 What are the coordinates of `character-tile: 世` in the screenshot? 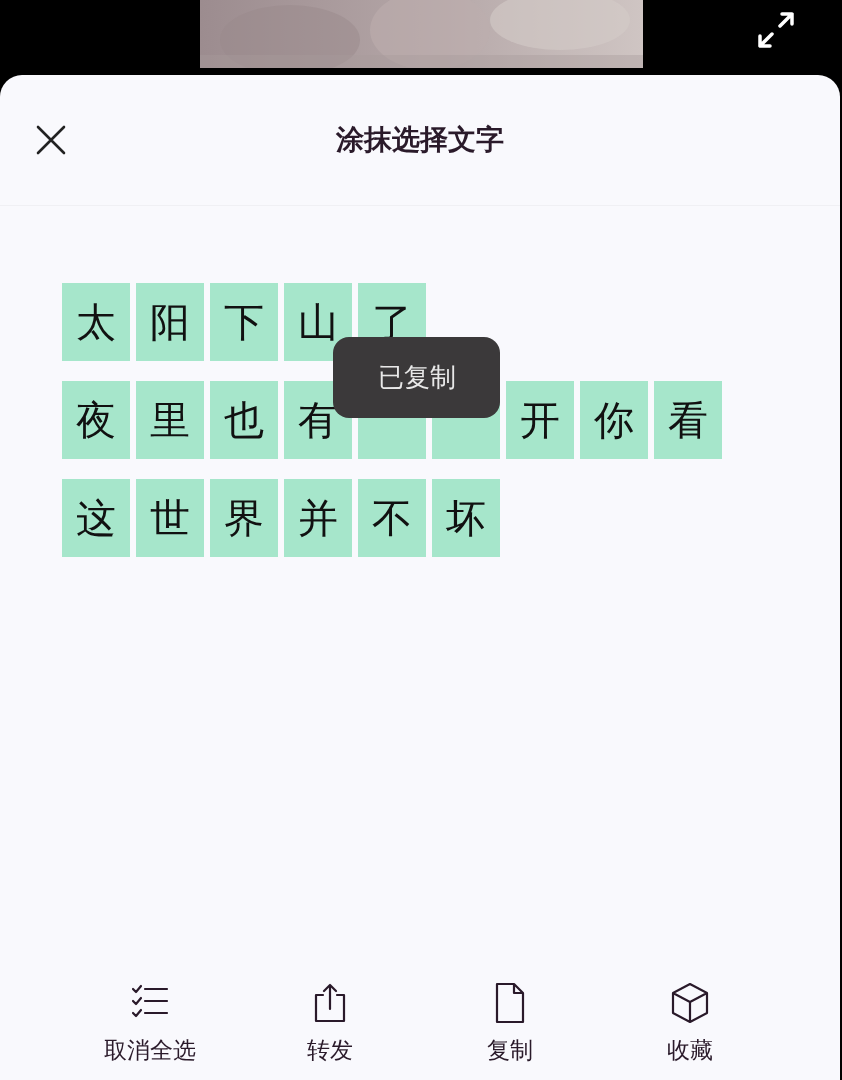 It's located at (170, 518).